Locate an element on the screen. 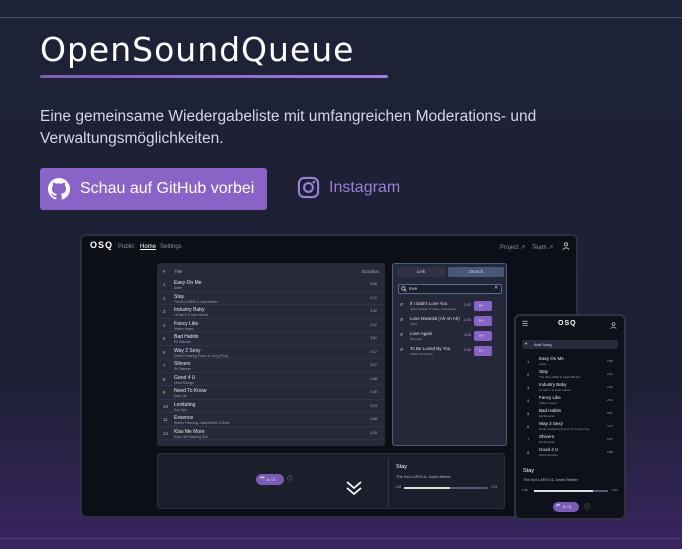 The height and width of the screenshot is (549, 682). list-item: 5 Bad Habits Ed Sheeran 3:51 is located at coordinates (571, 413).